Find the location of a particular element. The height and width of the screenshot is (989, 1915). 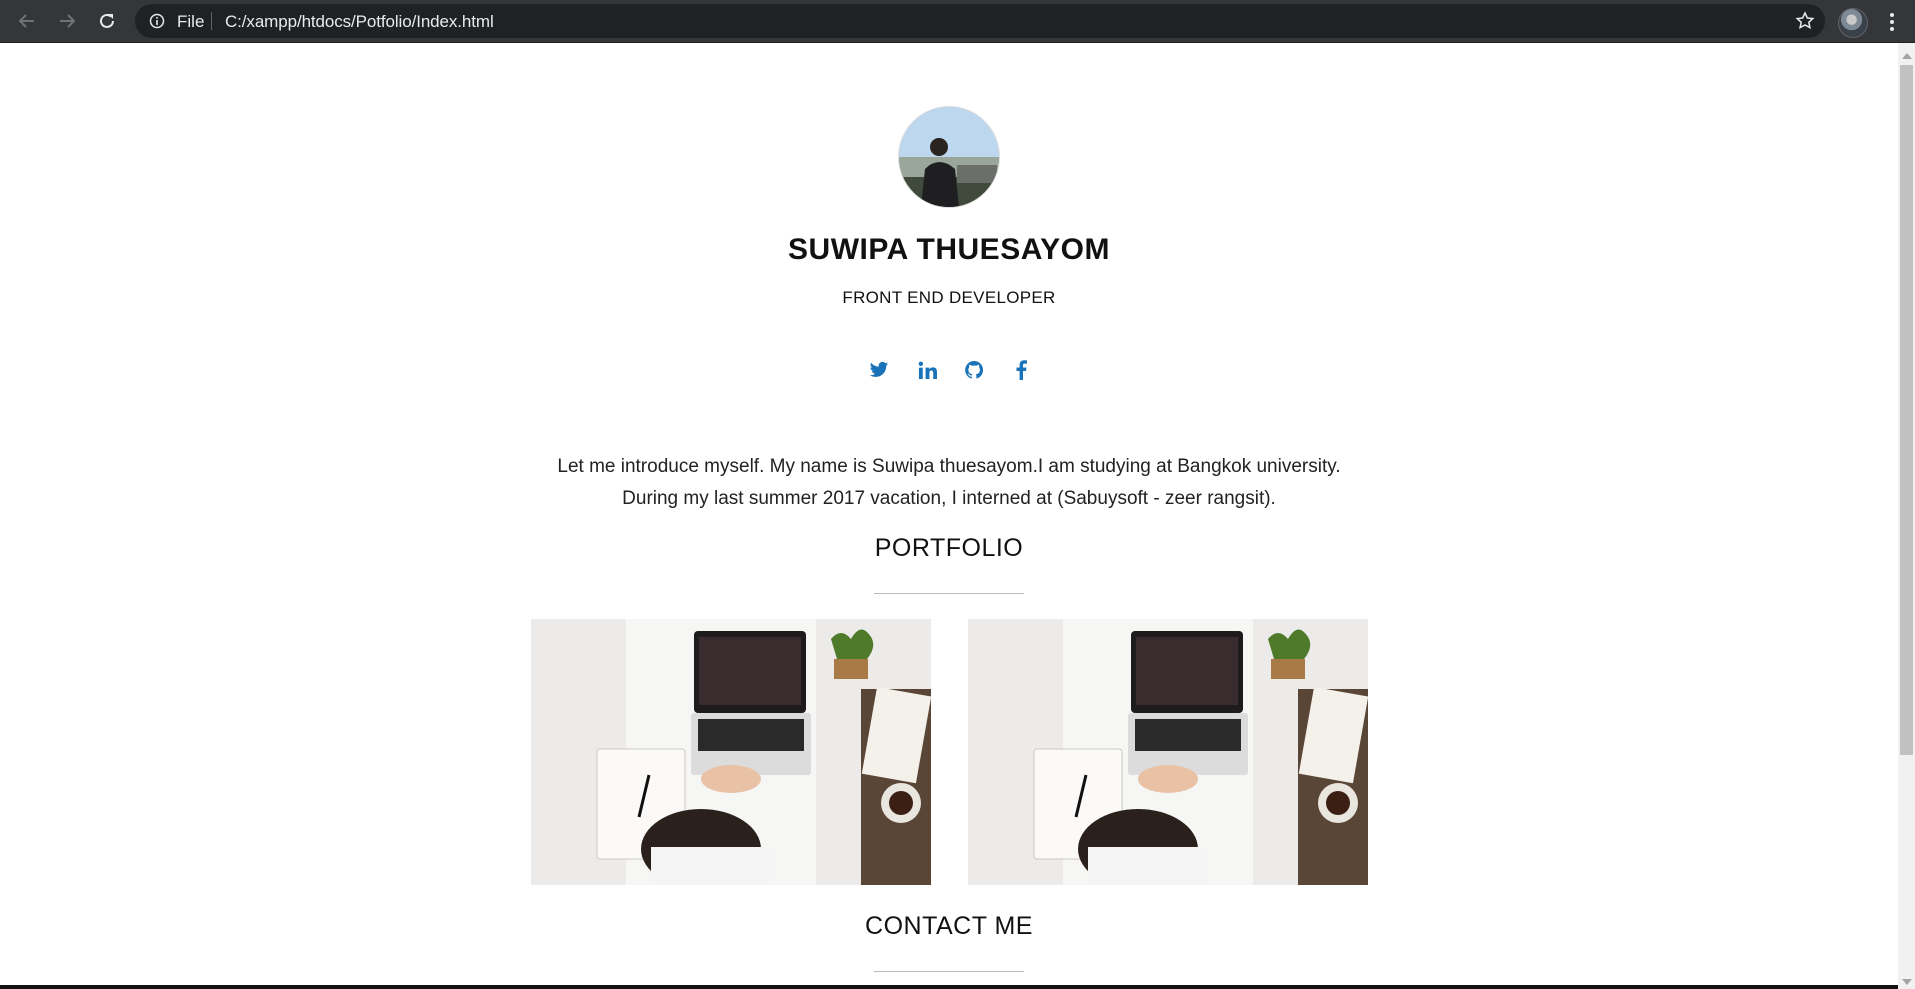

forward-button is located at coordinates (67, 21).